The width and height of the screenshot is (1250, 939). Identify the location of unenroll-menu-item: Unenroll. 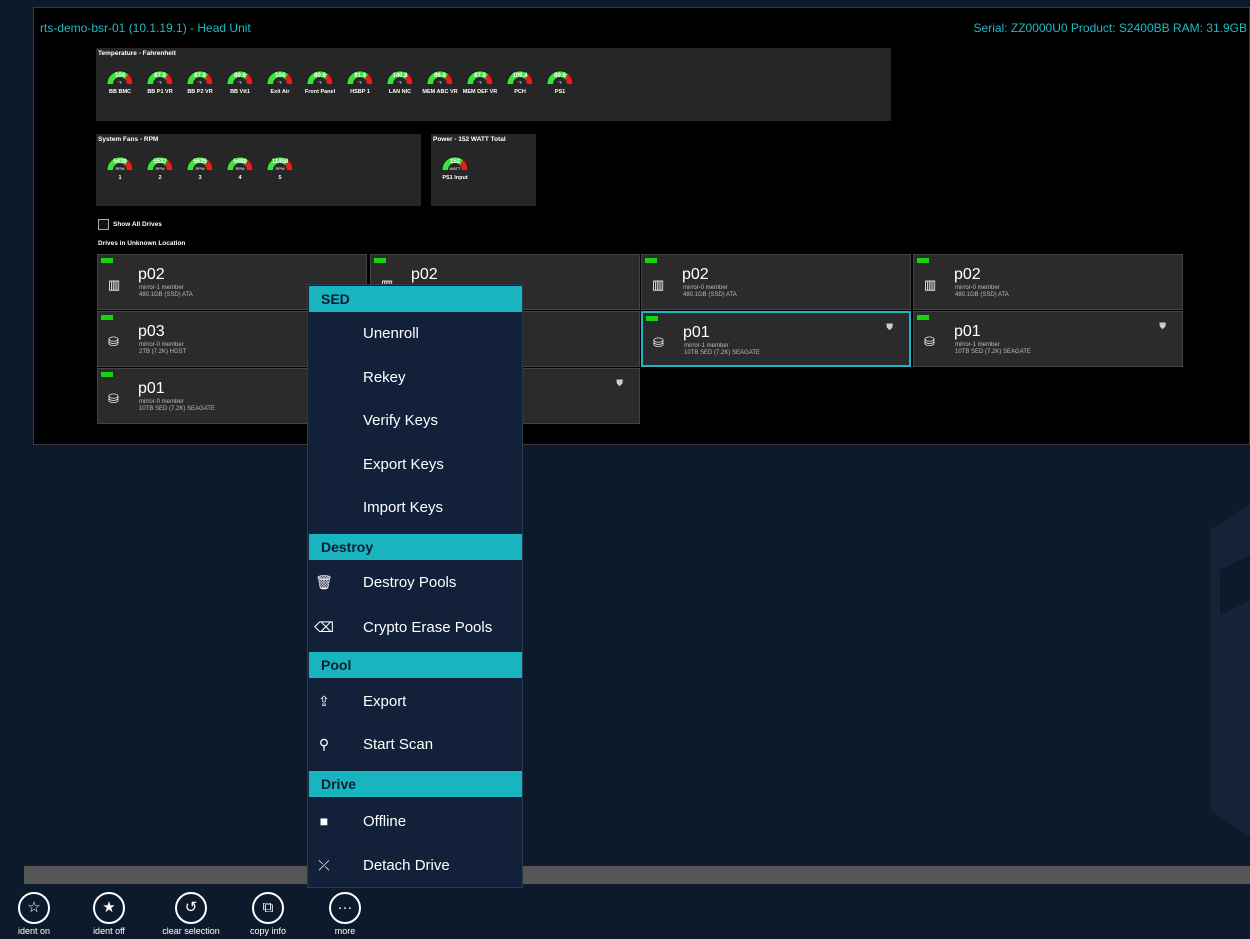
(415, 335).